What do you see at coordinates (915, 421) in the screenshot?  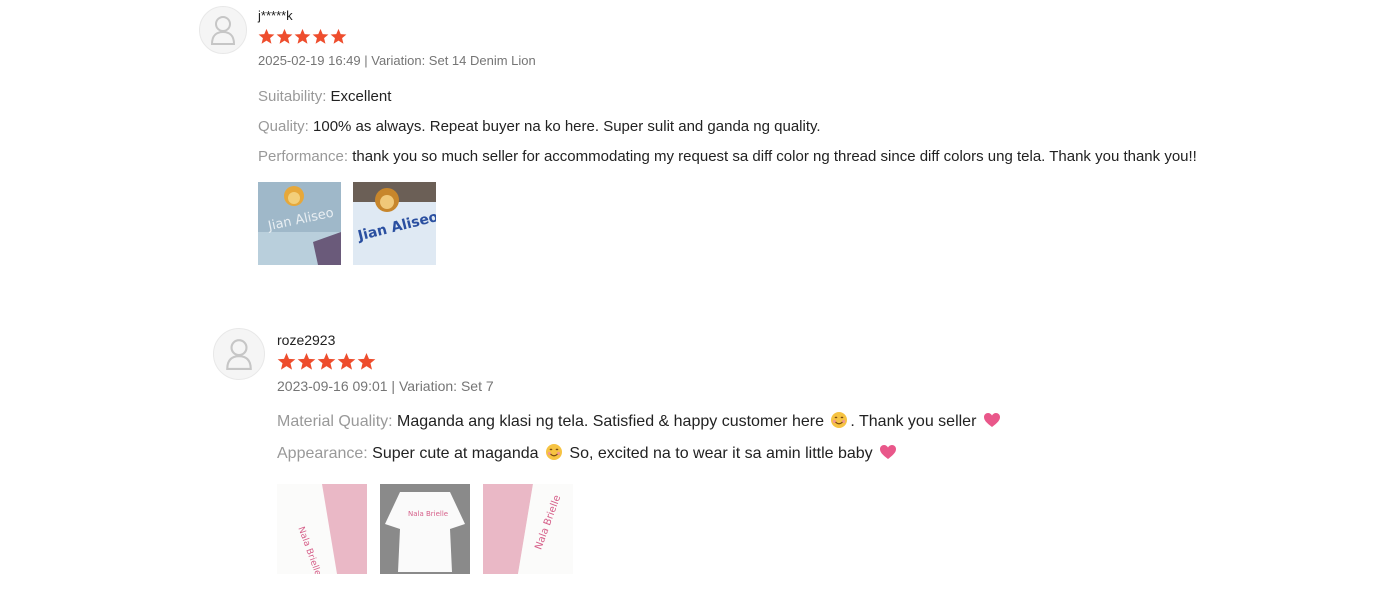 I see `attribute-value-continued: . Thank you seller` at bounding box center [915, 421].